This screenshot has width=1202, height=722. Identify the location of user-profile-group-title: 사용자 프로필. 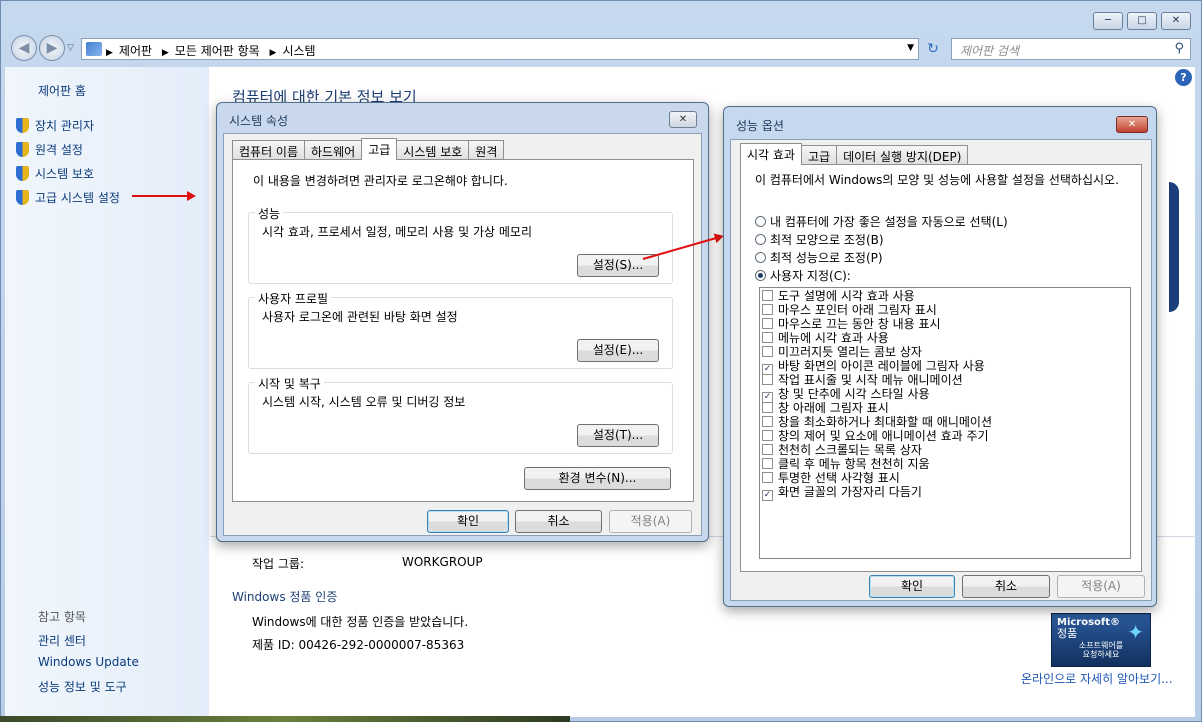
(293, 298).